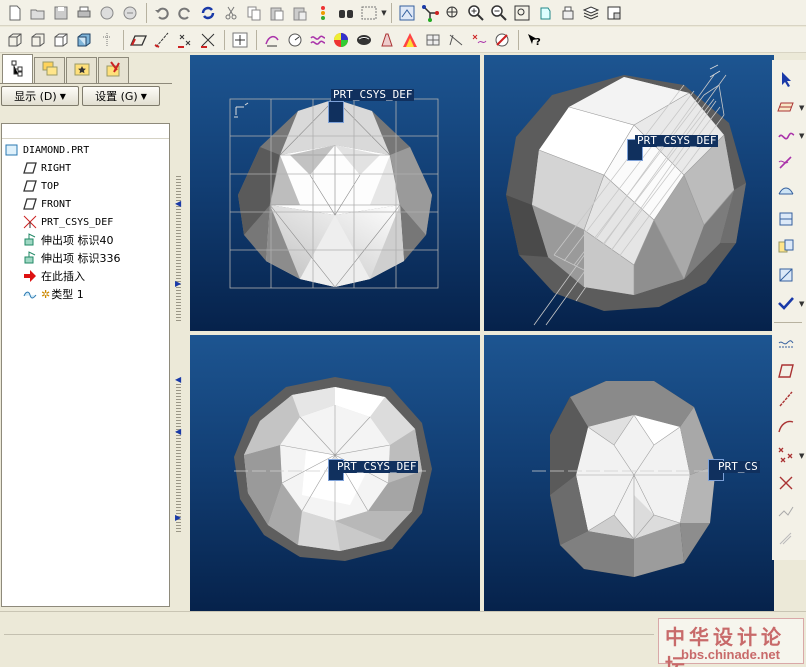 The width and height of the screenshot is (806, 667). Describe the element at coordinates (300, 13) in the screenshot. I see `paste-special-icon` at that location.